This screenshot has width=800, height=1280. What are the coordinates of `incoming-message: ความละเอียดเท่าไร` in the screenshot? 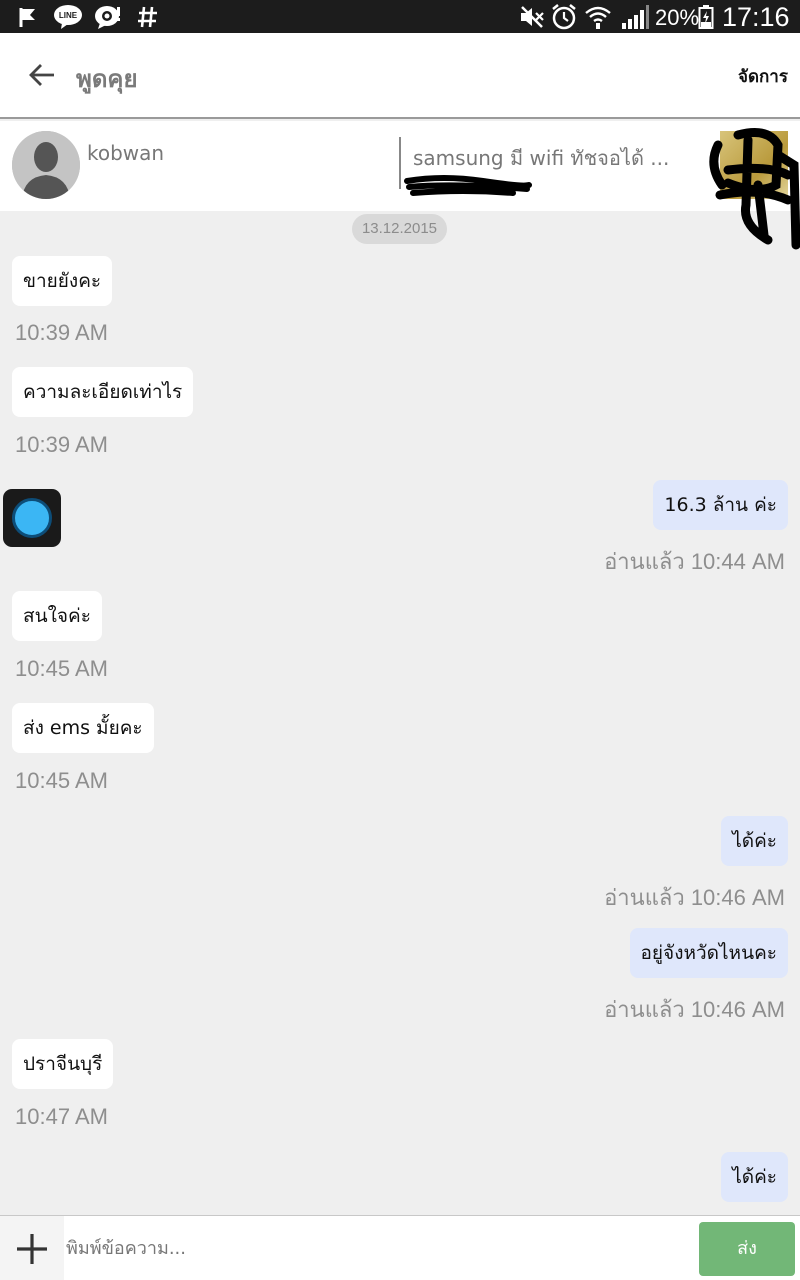 It's located at (103, 392).